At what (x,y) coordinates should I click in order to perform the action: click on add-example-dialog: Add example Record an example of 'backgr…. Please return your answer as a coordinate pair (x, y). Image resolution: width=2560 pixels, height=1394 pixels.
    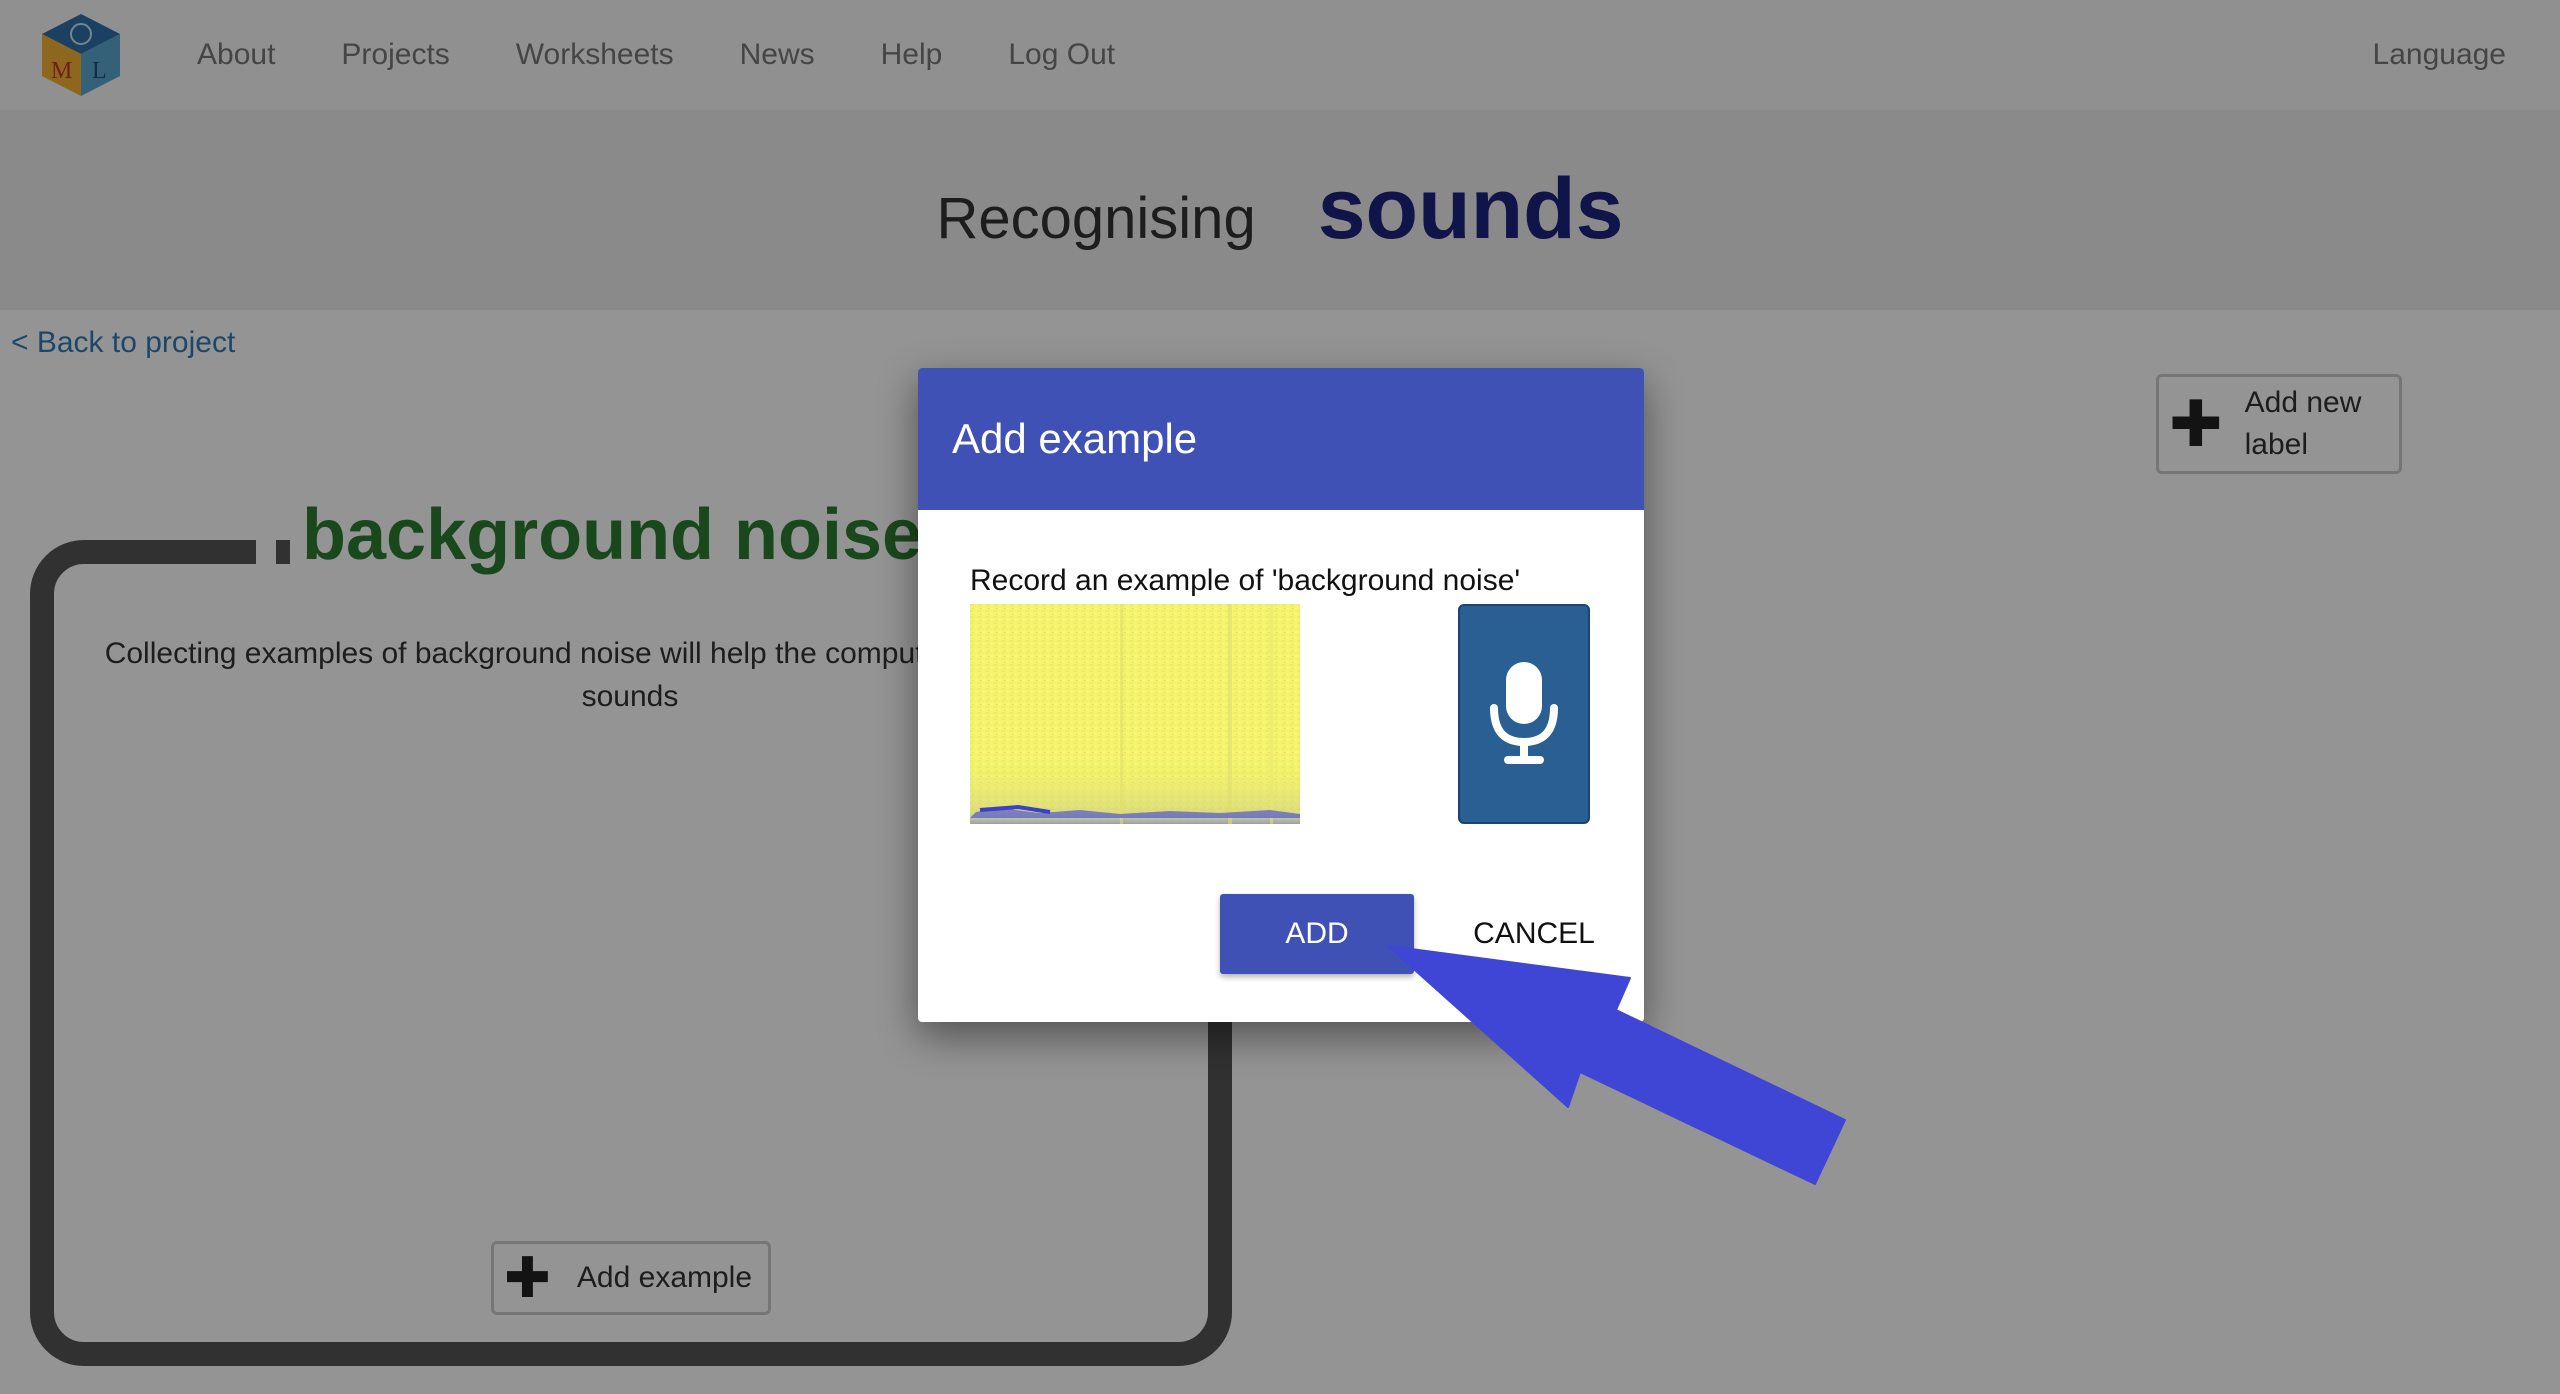
    Looking at the image, I should click on (1281, 695).